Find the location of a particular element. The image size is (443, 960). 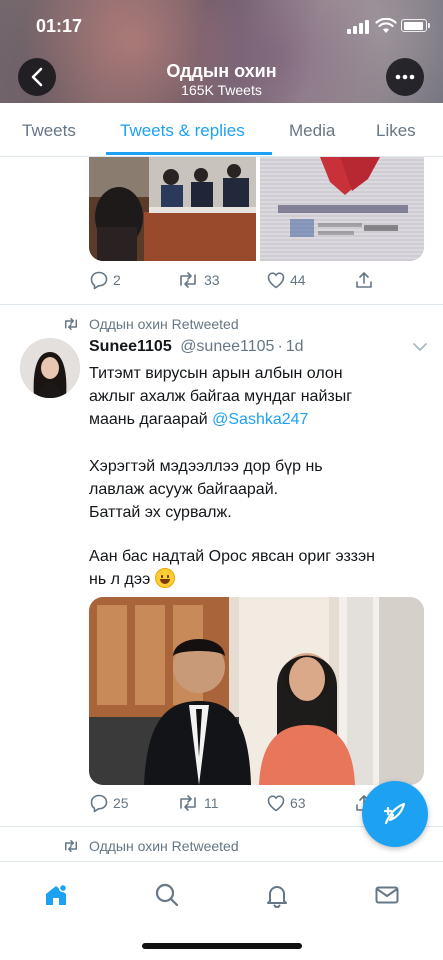

mail-icon is located at coordinates (387, 895).